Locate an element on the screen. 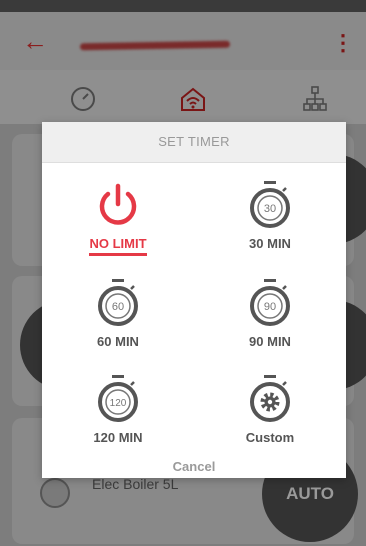  timer-option-label: 120 MIN is located at coordinates (118, 437).